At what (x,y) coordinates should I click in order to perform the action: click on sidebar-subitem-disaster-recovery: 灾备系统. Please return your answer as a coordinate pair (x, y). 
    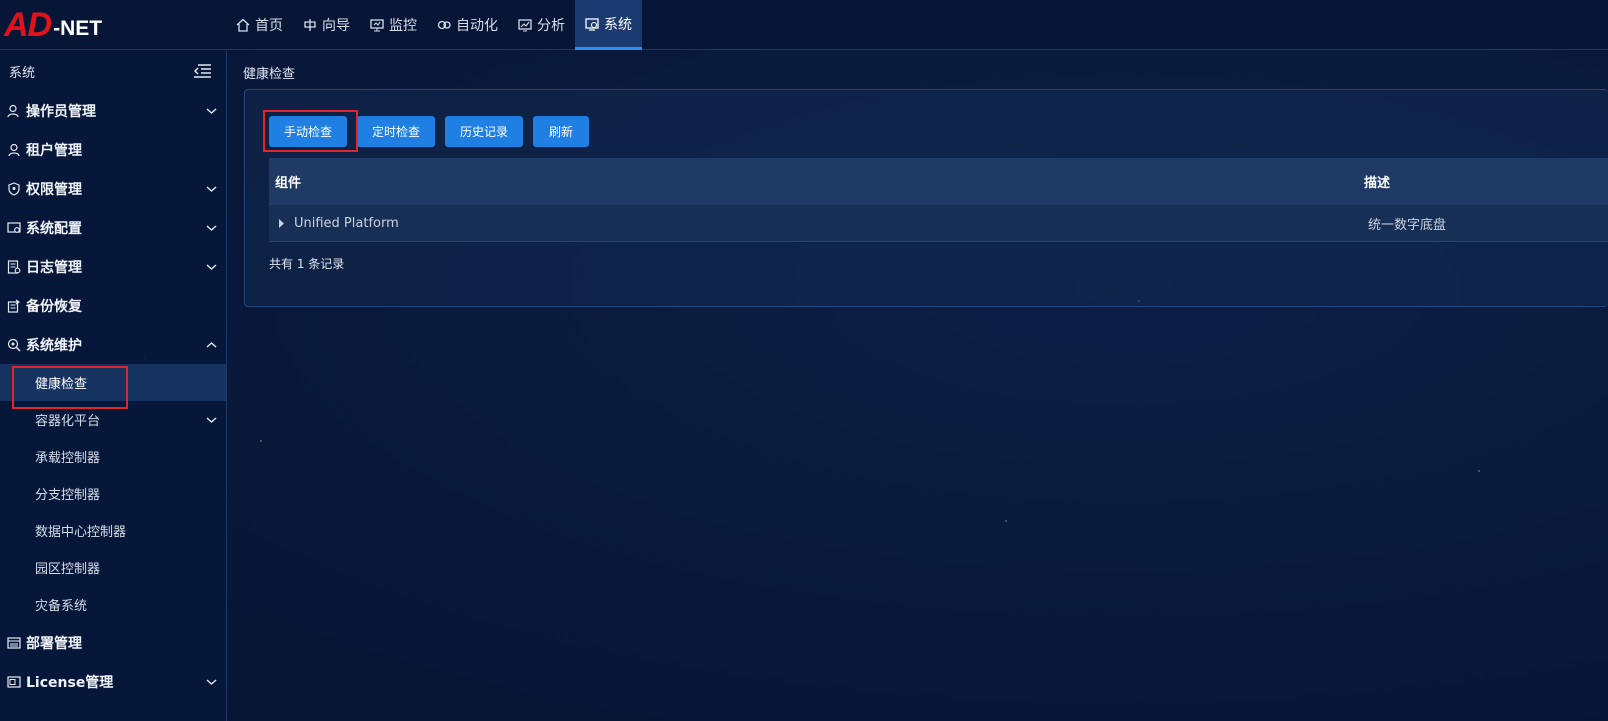
    Looking at the image, I should click on (113, 604).